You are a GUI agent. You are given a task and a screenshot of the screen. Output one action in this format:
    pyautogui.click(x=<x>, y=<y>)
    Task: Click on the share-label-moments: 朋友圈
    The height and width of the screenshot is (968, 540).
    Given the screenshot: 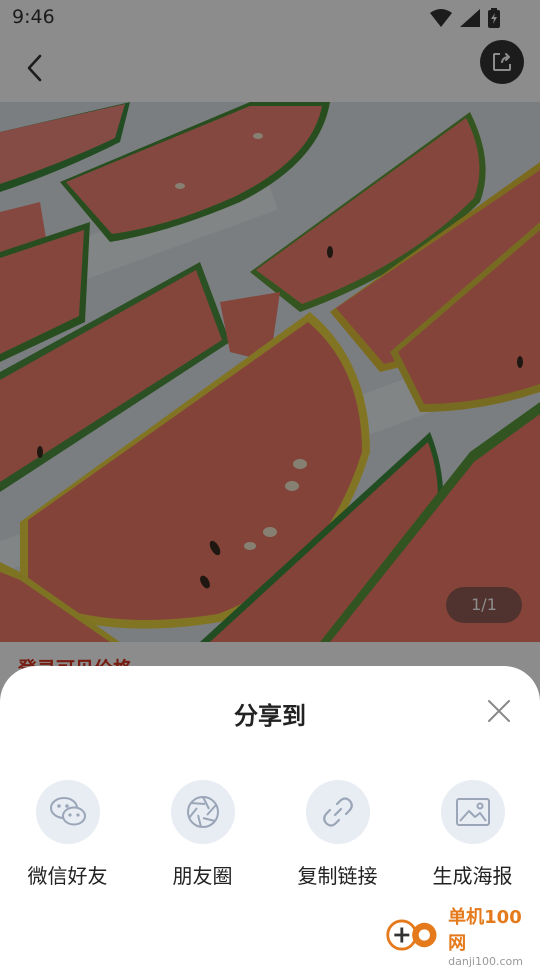 What is the action you would take?
    pyautogui.click(x=202, y=876)
    